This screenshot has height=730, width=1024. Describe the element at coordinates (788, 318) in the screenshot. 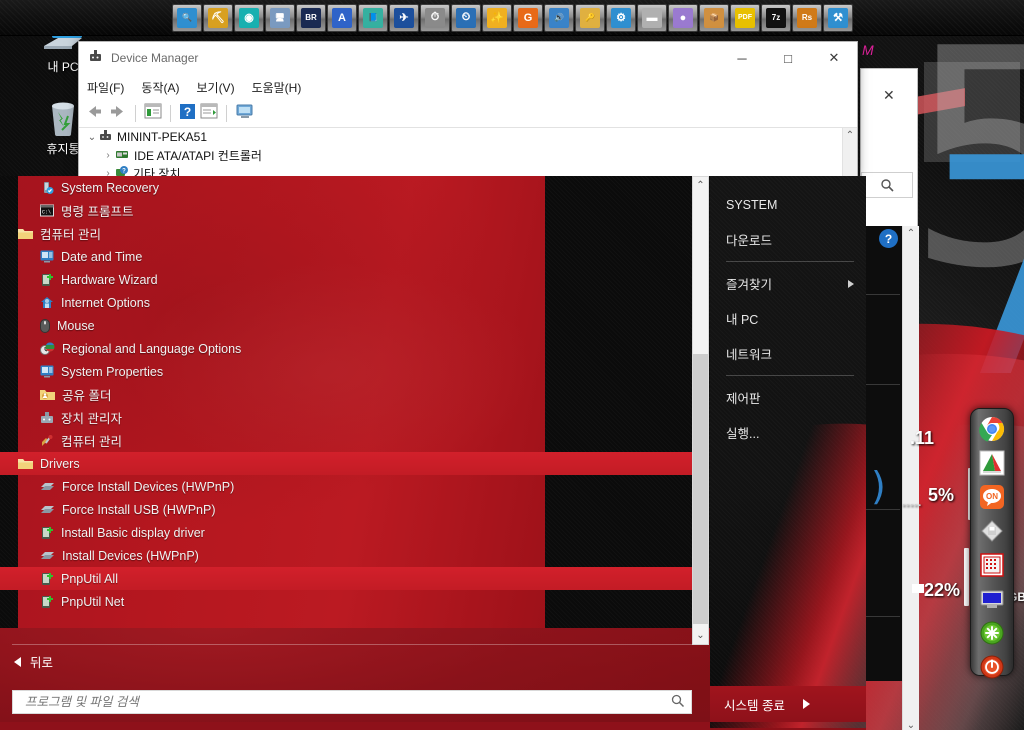

I see `right-panel-item-3: 내 PC` at that location.